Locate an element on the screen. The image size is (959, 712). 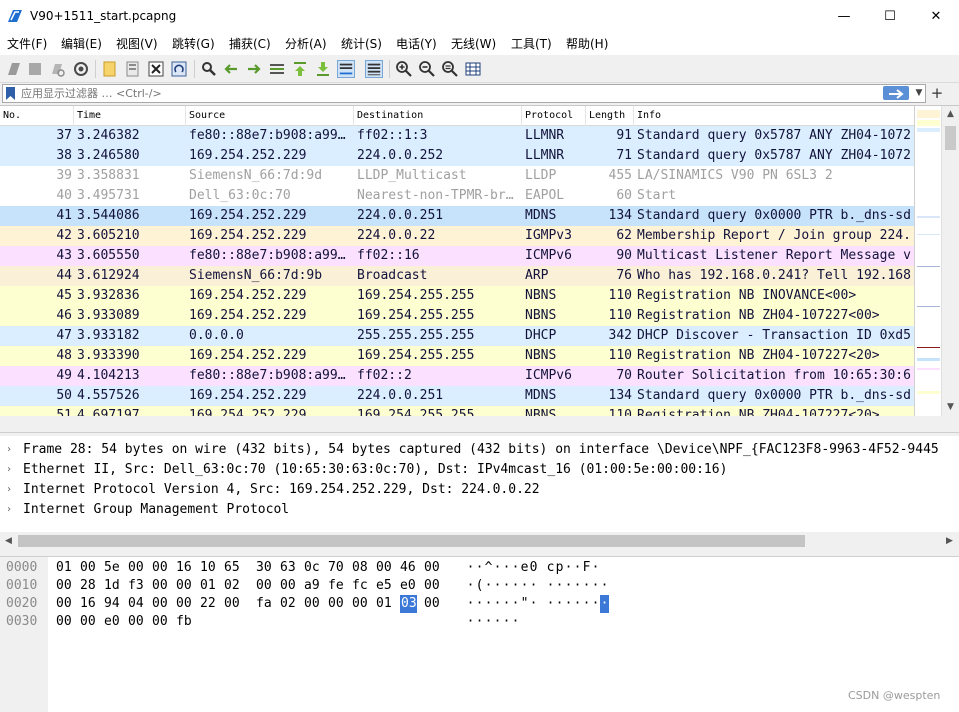
column-header-no: No. is located at coordinates (37, 116).